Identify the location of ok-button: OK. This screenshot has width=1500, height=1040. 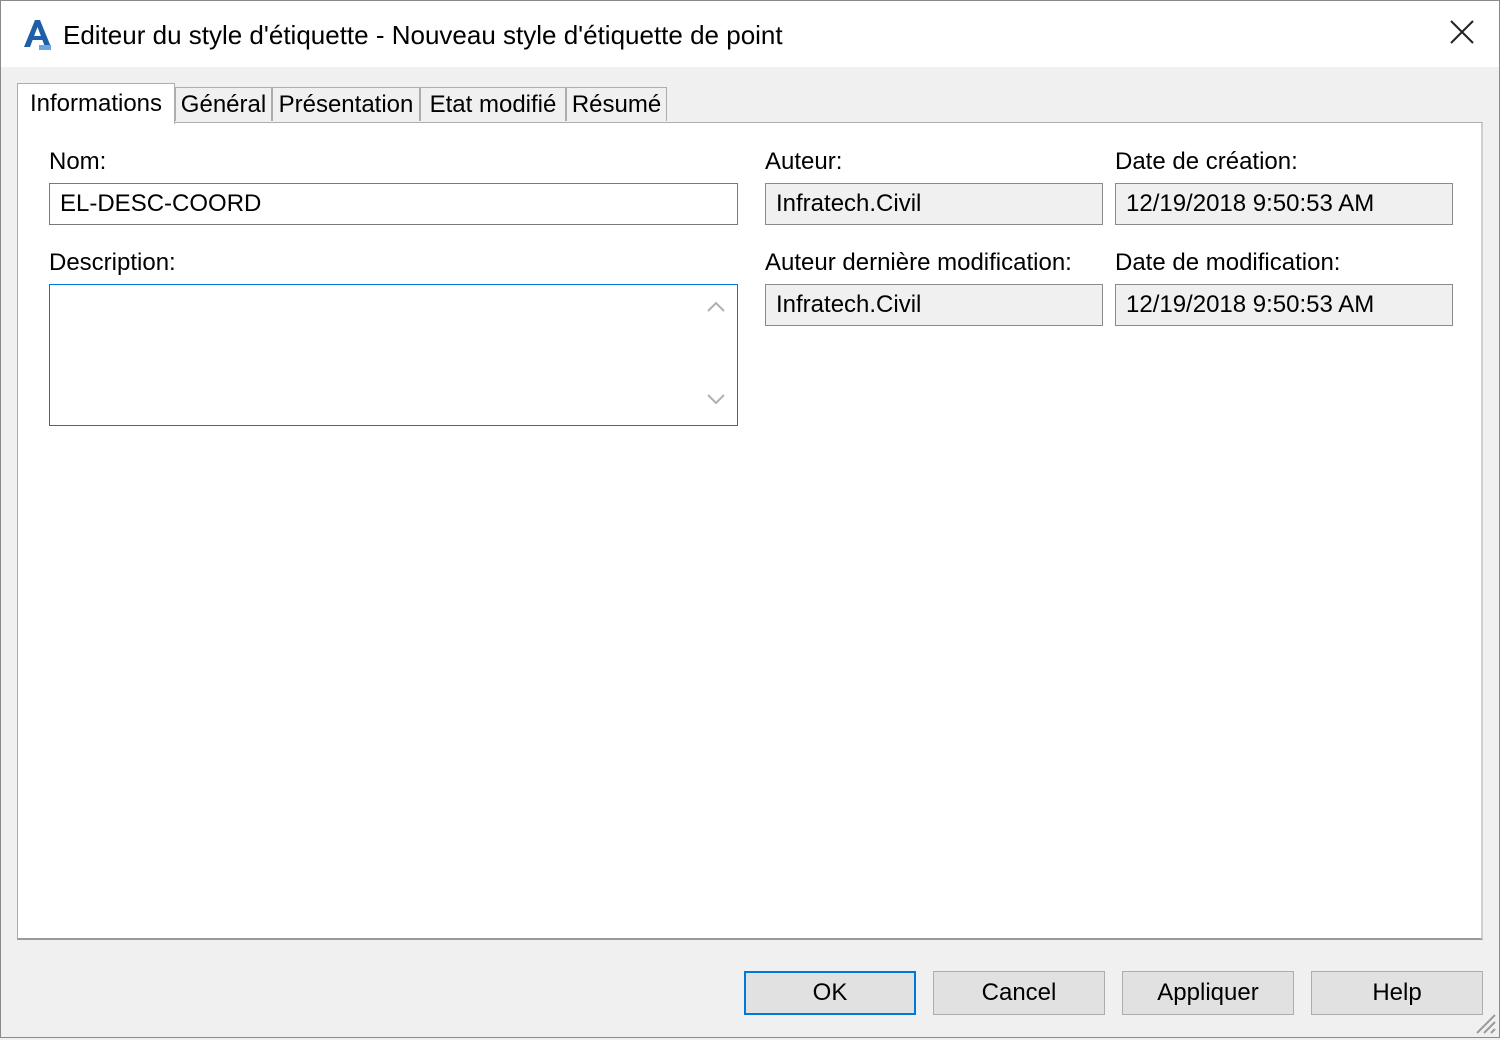
(830, 993).